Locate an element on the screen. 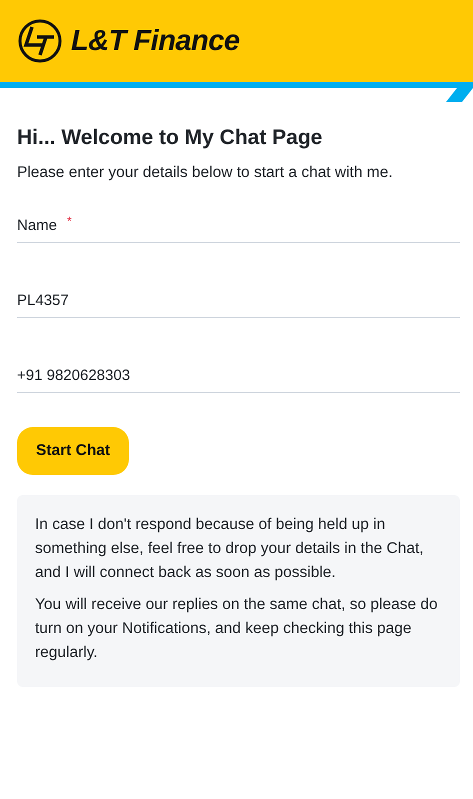 The image size is (473, 799). instructions: Please enter your details below to start a chat with me. is located at coordinates (205, 173).